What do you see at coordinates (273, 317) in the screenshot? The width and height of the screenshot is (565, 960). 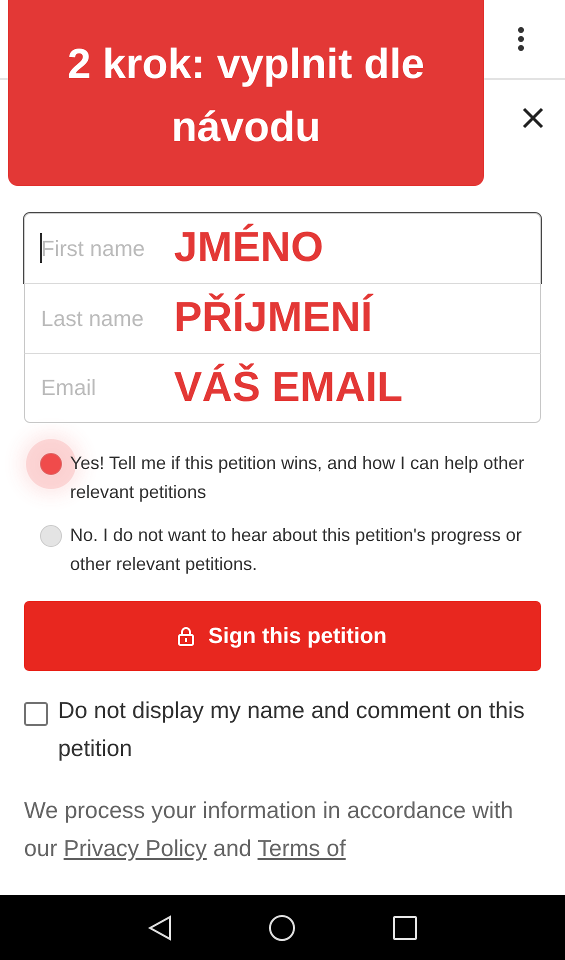 I see `annotation-label: PŘÍJMENÍ` at bounding box center [273, 317].